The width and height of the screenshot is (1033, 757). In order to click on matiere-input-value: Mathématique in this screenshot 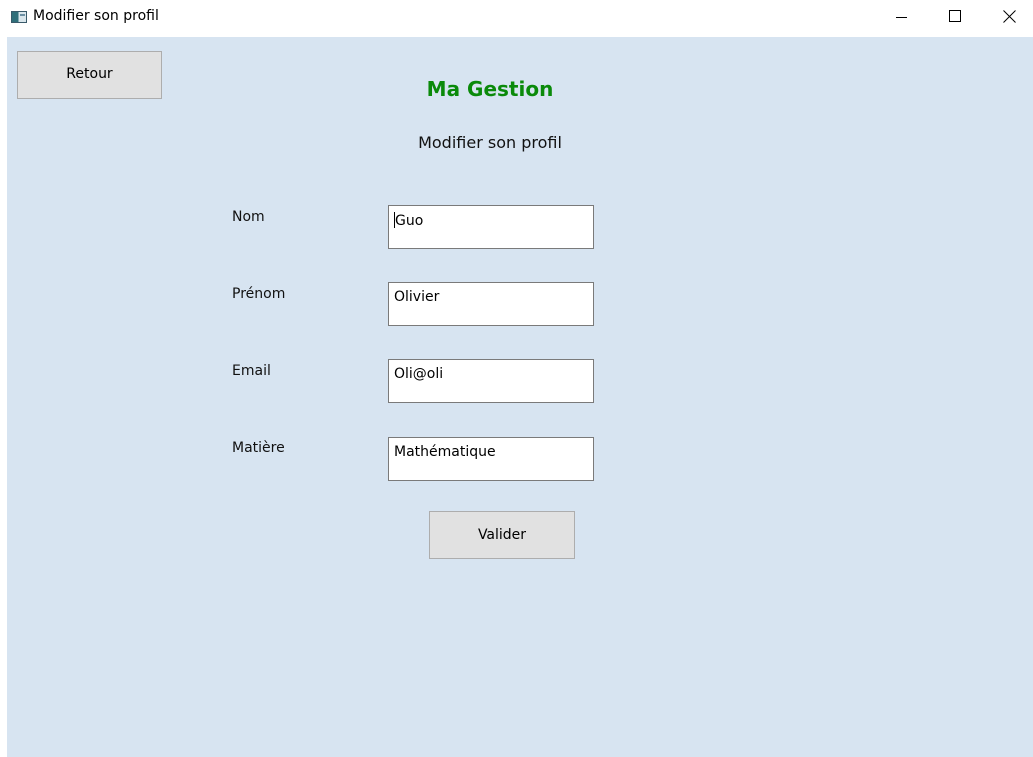, I will do `click(445, 452)`.